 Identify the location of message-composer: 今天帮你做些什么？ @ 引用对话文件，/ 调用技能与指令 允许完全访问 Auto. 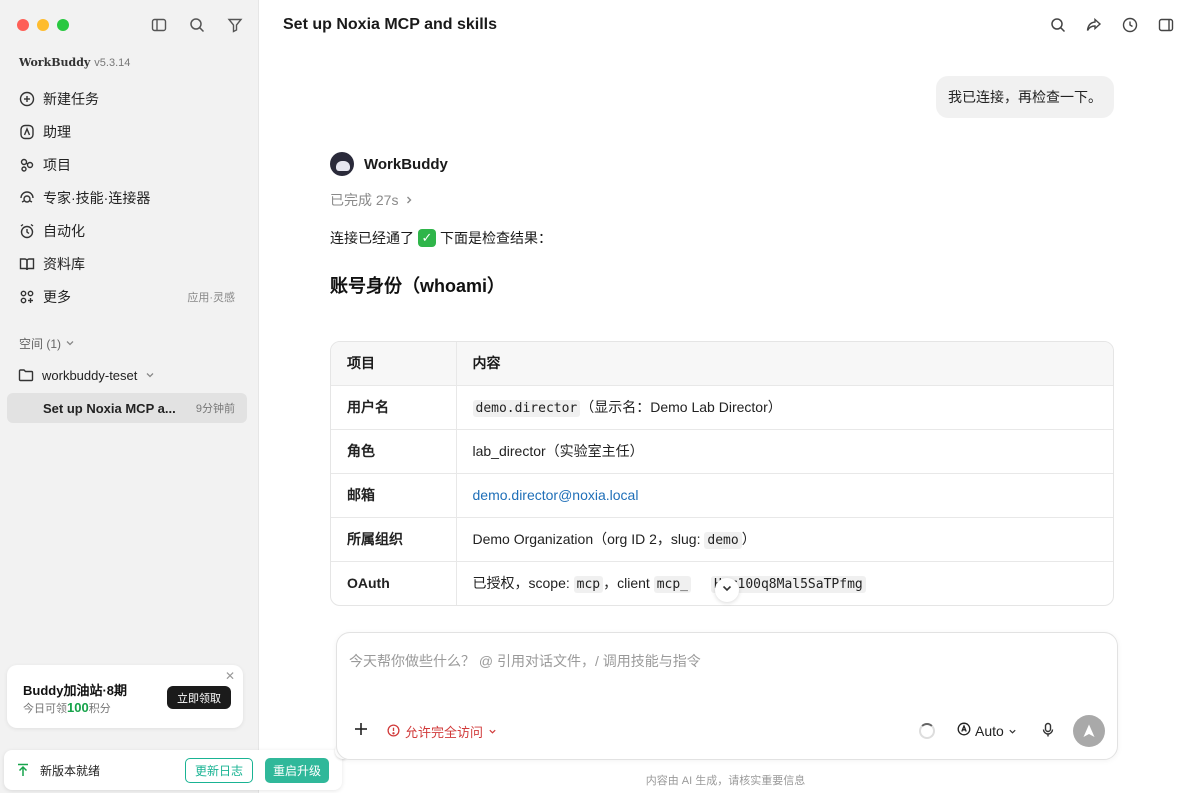
(727, 696).